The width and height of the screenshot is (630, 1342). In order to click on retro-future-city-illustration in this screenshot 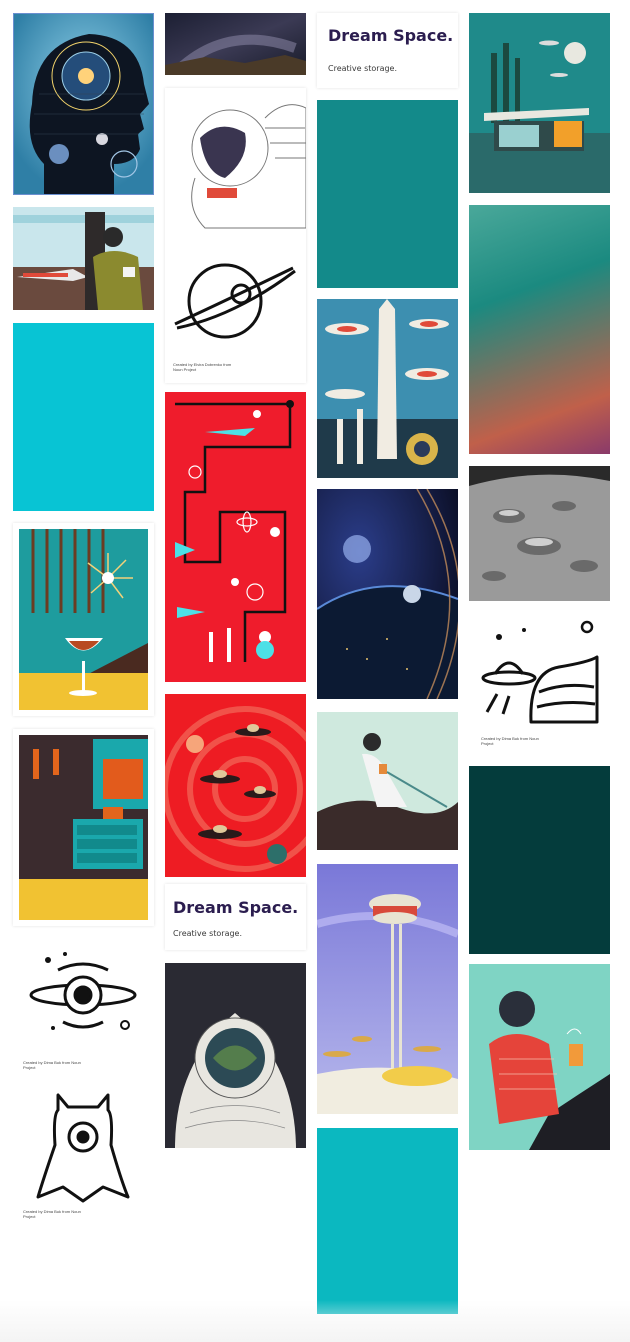, I will do `click(387, 388)`.